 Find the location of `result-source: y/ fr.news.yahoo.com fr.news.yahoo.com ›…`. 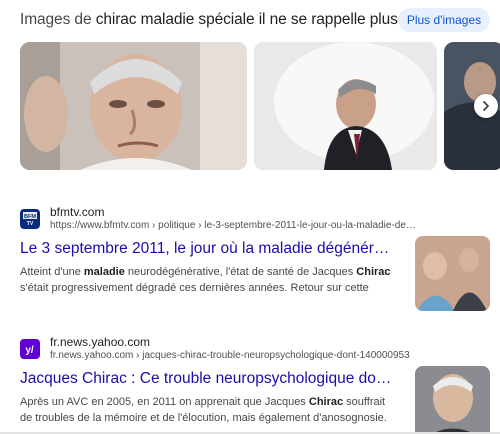

result-source: y/ fr.news.yahoo.com fr.news.yahoo.com ›… is located at coordinates (255, 349).